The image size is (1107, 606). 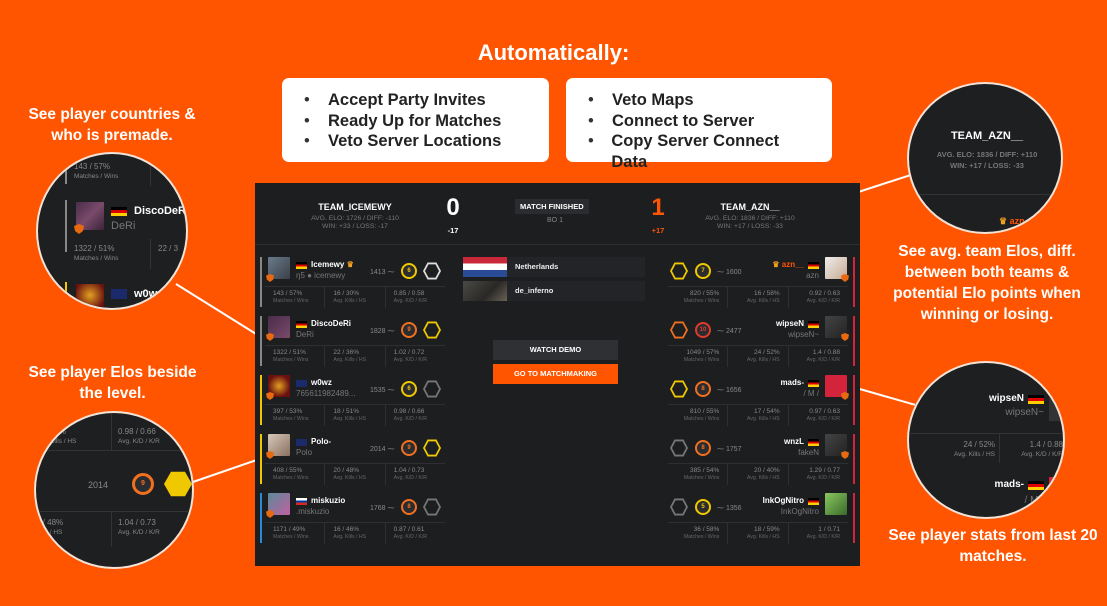 I want to click on player-name-text: DiscoDeRi, so click(x=331, y=323).